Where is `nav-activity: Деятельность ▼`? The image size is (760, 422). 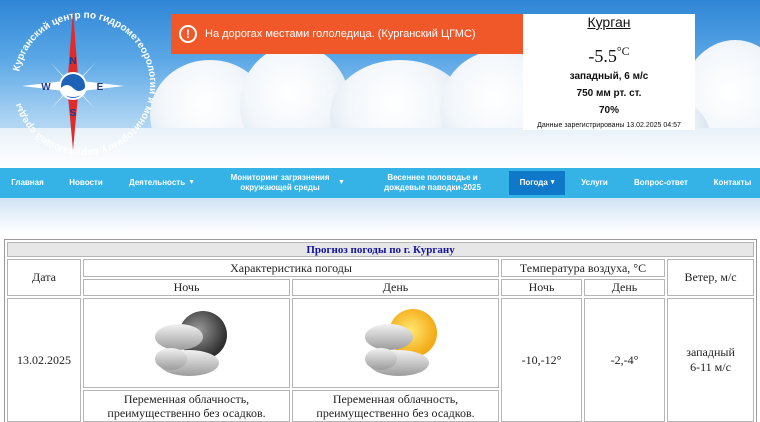
nav-activity: Деятельность ▼ is located at coordinates (162, 183).